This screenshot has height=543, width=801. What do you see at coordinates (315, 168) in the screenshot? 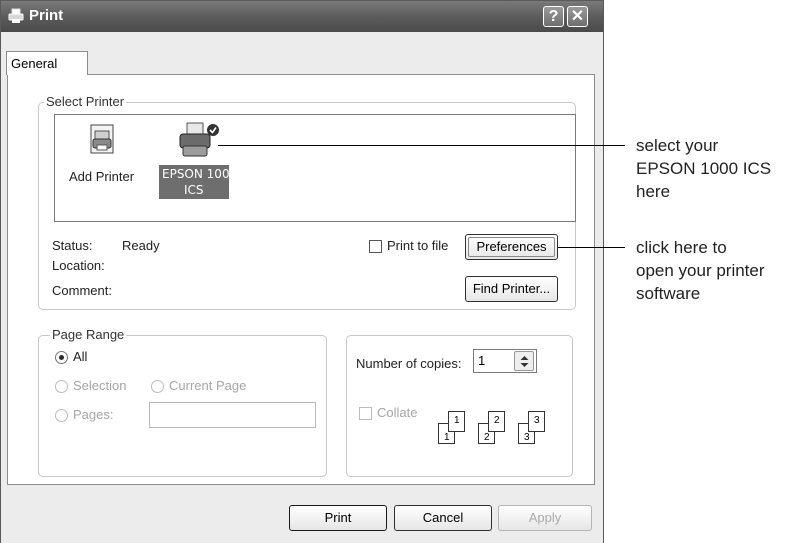
I see `printer-list: Add Printer EPSON 1000 ICS` at bounding box center [315, 168].